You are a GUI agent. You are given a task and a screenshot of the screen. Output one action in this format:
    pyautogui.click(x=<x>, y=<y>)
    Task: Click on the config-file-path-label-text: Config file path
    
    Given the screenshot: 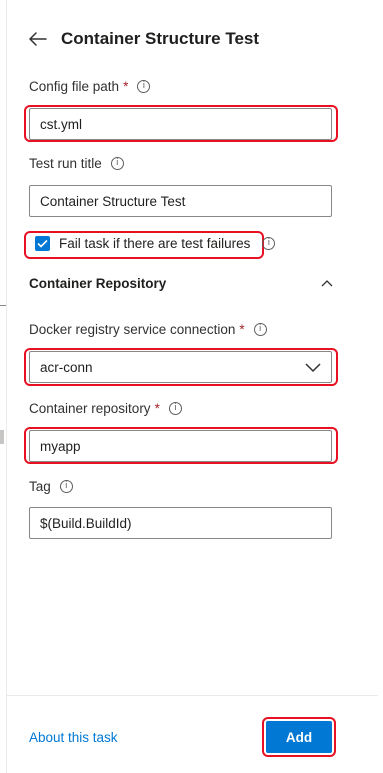 What is the action you would take?
    pyautogui.click(x=74, y=86)
    